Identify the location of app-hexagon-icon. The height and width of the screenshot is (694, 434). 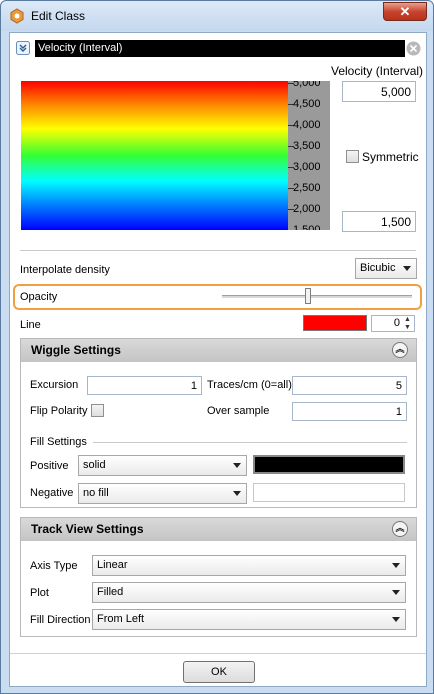
(17, 16).